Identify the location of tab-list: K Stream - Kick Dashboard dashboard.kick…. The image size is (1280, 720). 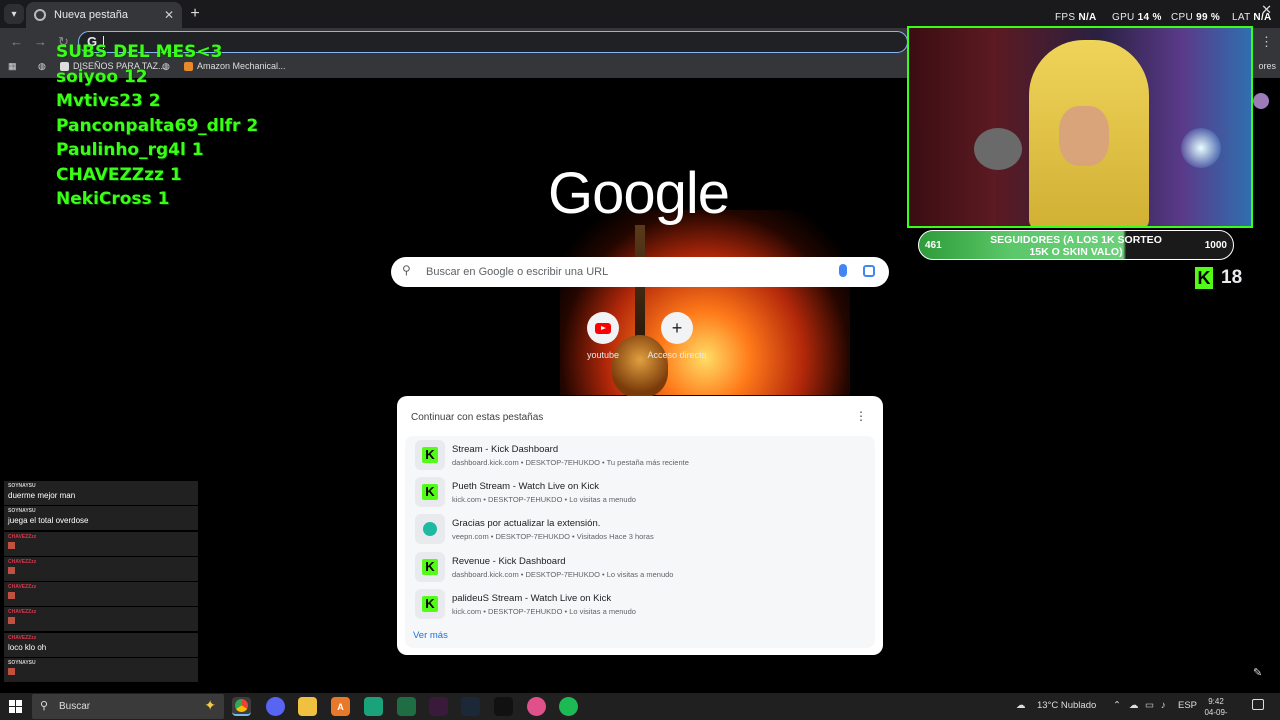
(640, 542).